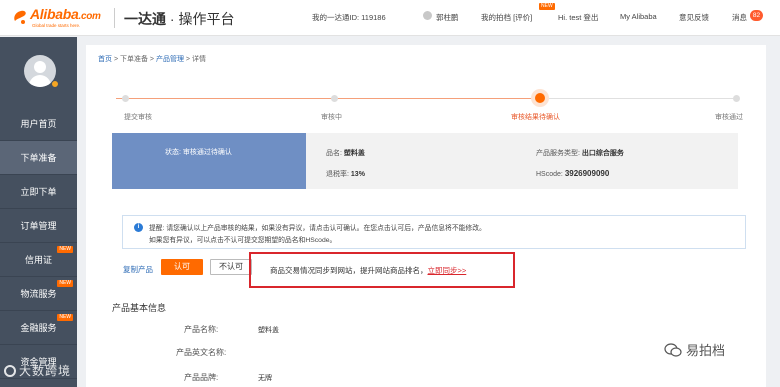 This screenshot has width=780, height=387. Describe the element at coordinates (587, 173) in the screenshot. I see `hscode-value: 3926909090` at that location.